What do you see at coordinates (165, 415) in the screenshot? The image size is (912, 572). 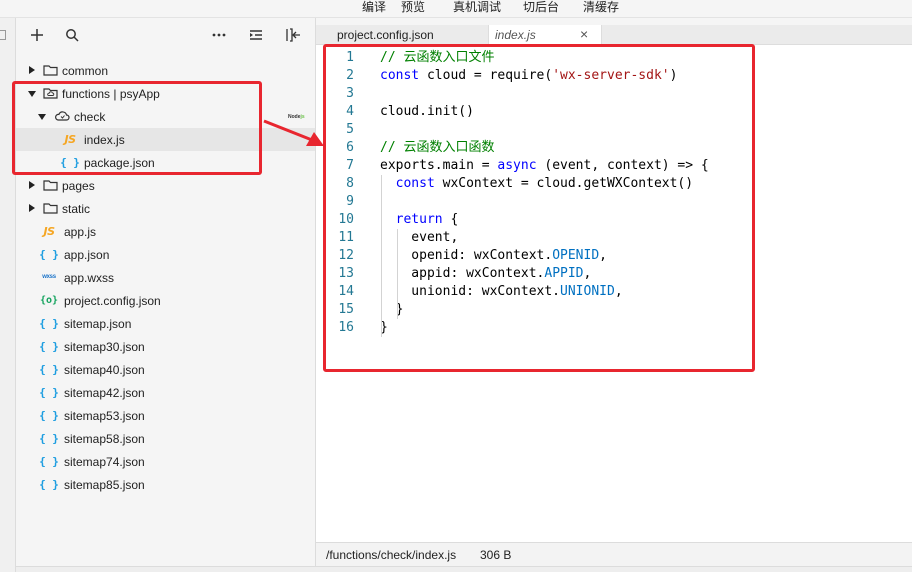 I see `tree-item-sitemap53-json: { } sitemap53.json` at bounding box center [165, 415].